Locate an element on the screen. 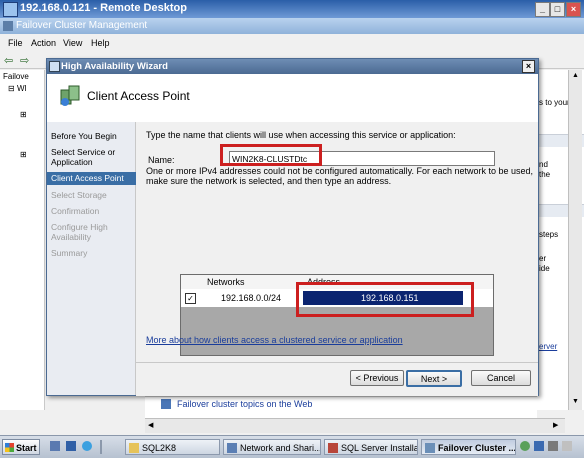 Image resolution: width=584 pixels, height=458 pixels. task-label: SQL2K8 is located at coordinates (159, 448).